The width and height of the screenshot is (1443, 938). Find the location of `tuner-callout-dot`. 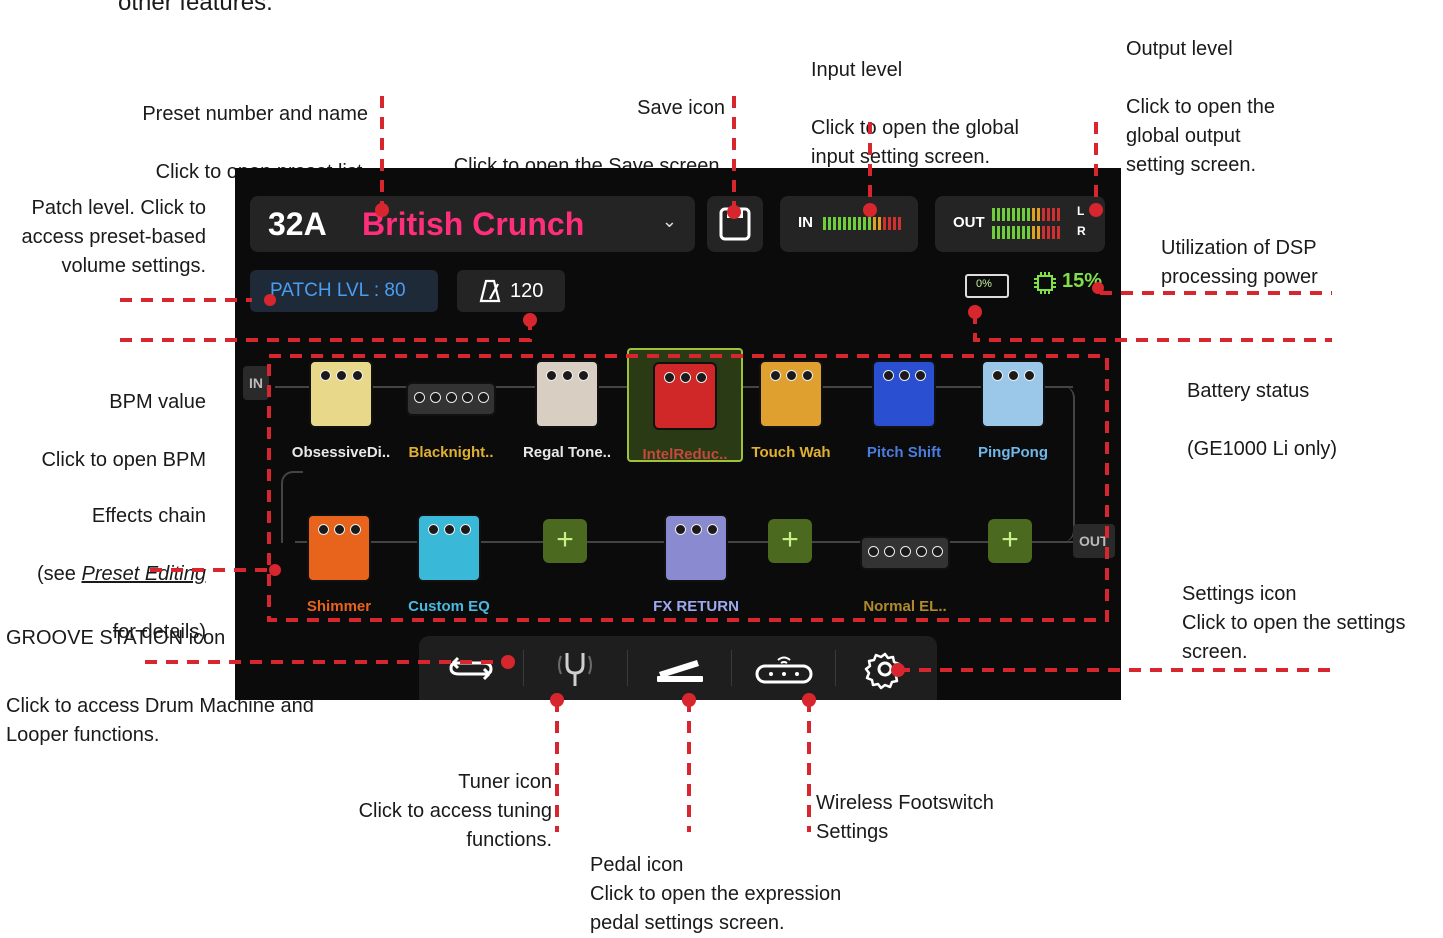

tuner-callout-dot is located at coordinates (557, 700).